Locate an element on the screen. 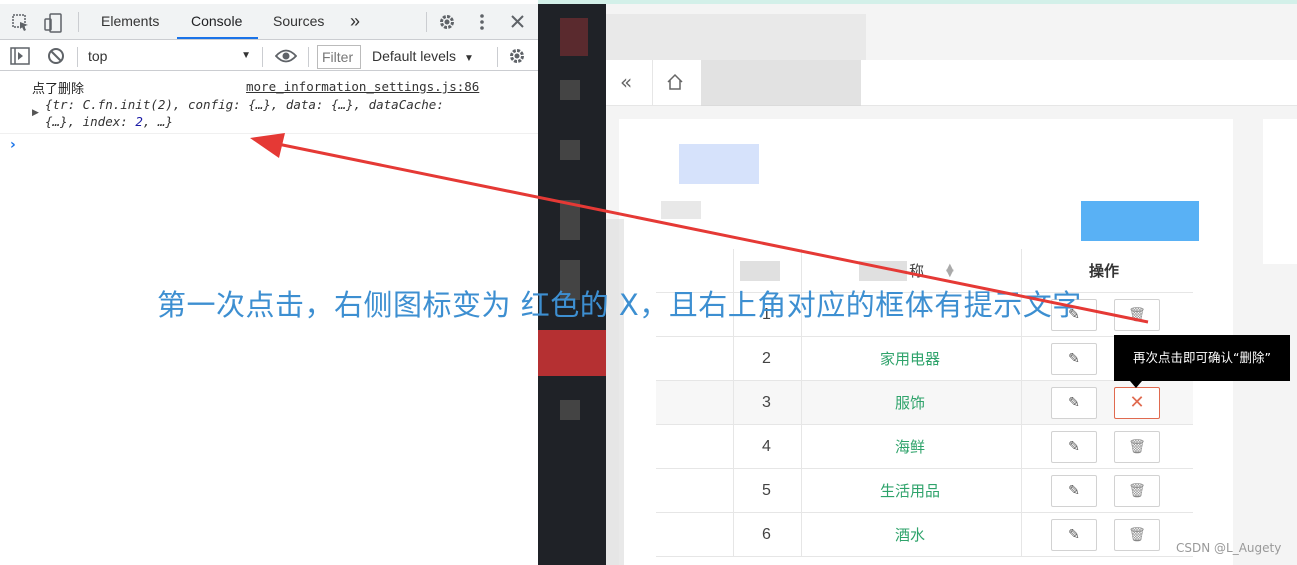  table-row: 4 海鲜 ✎ 🗑 is located at coordinates (924, 447).